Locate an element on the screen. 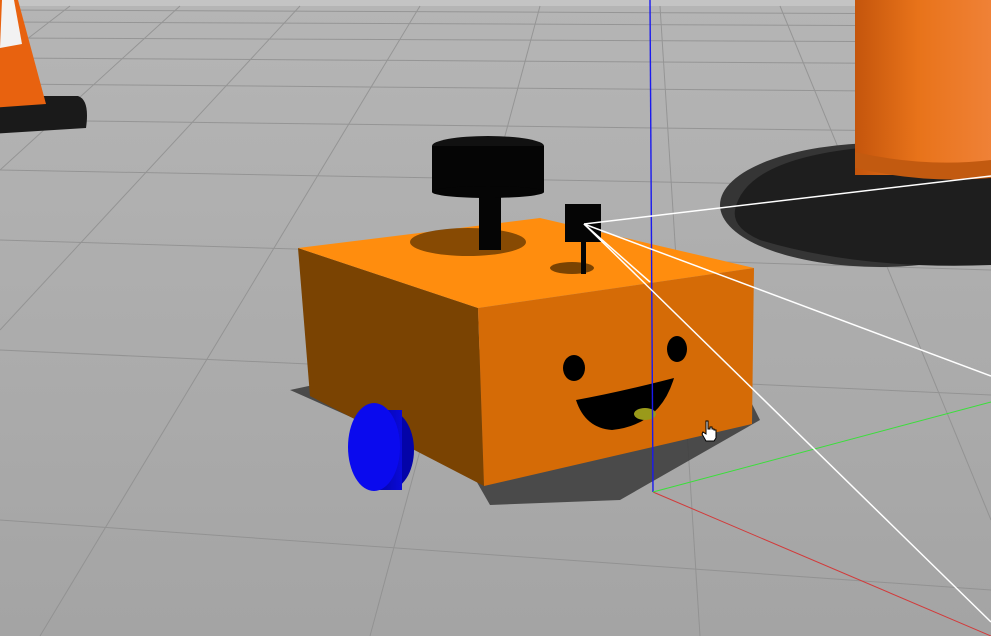 The height and width of the screenshot is (636, 991). lidar-head is located at coordinates (488, 169).